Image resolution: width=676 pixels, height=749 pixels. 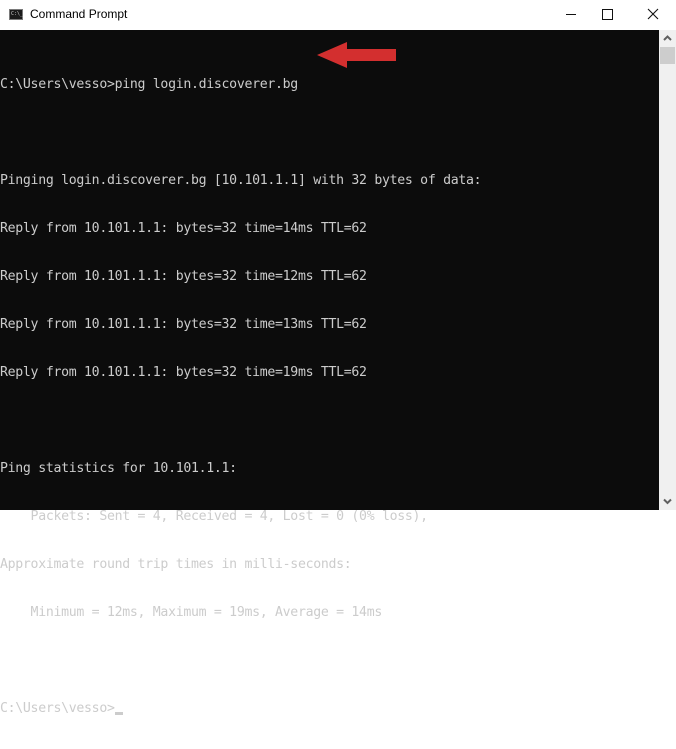 I want to click on maximize-icon, so click(x=607, y=14).